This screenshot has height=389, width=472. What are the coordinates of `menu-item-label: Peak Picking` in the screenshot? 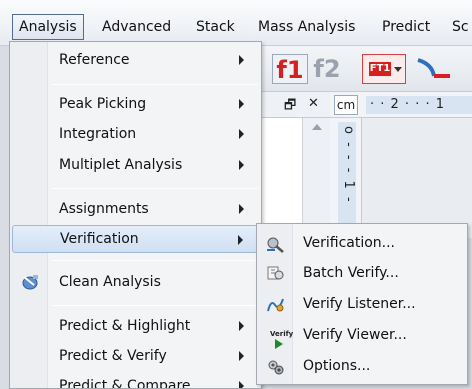 It's located at (103, 104).